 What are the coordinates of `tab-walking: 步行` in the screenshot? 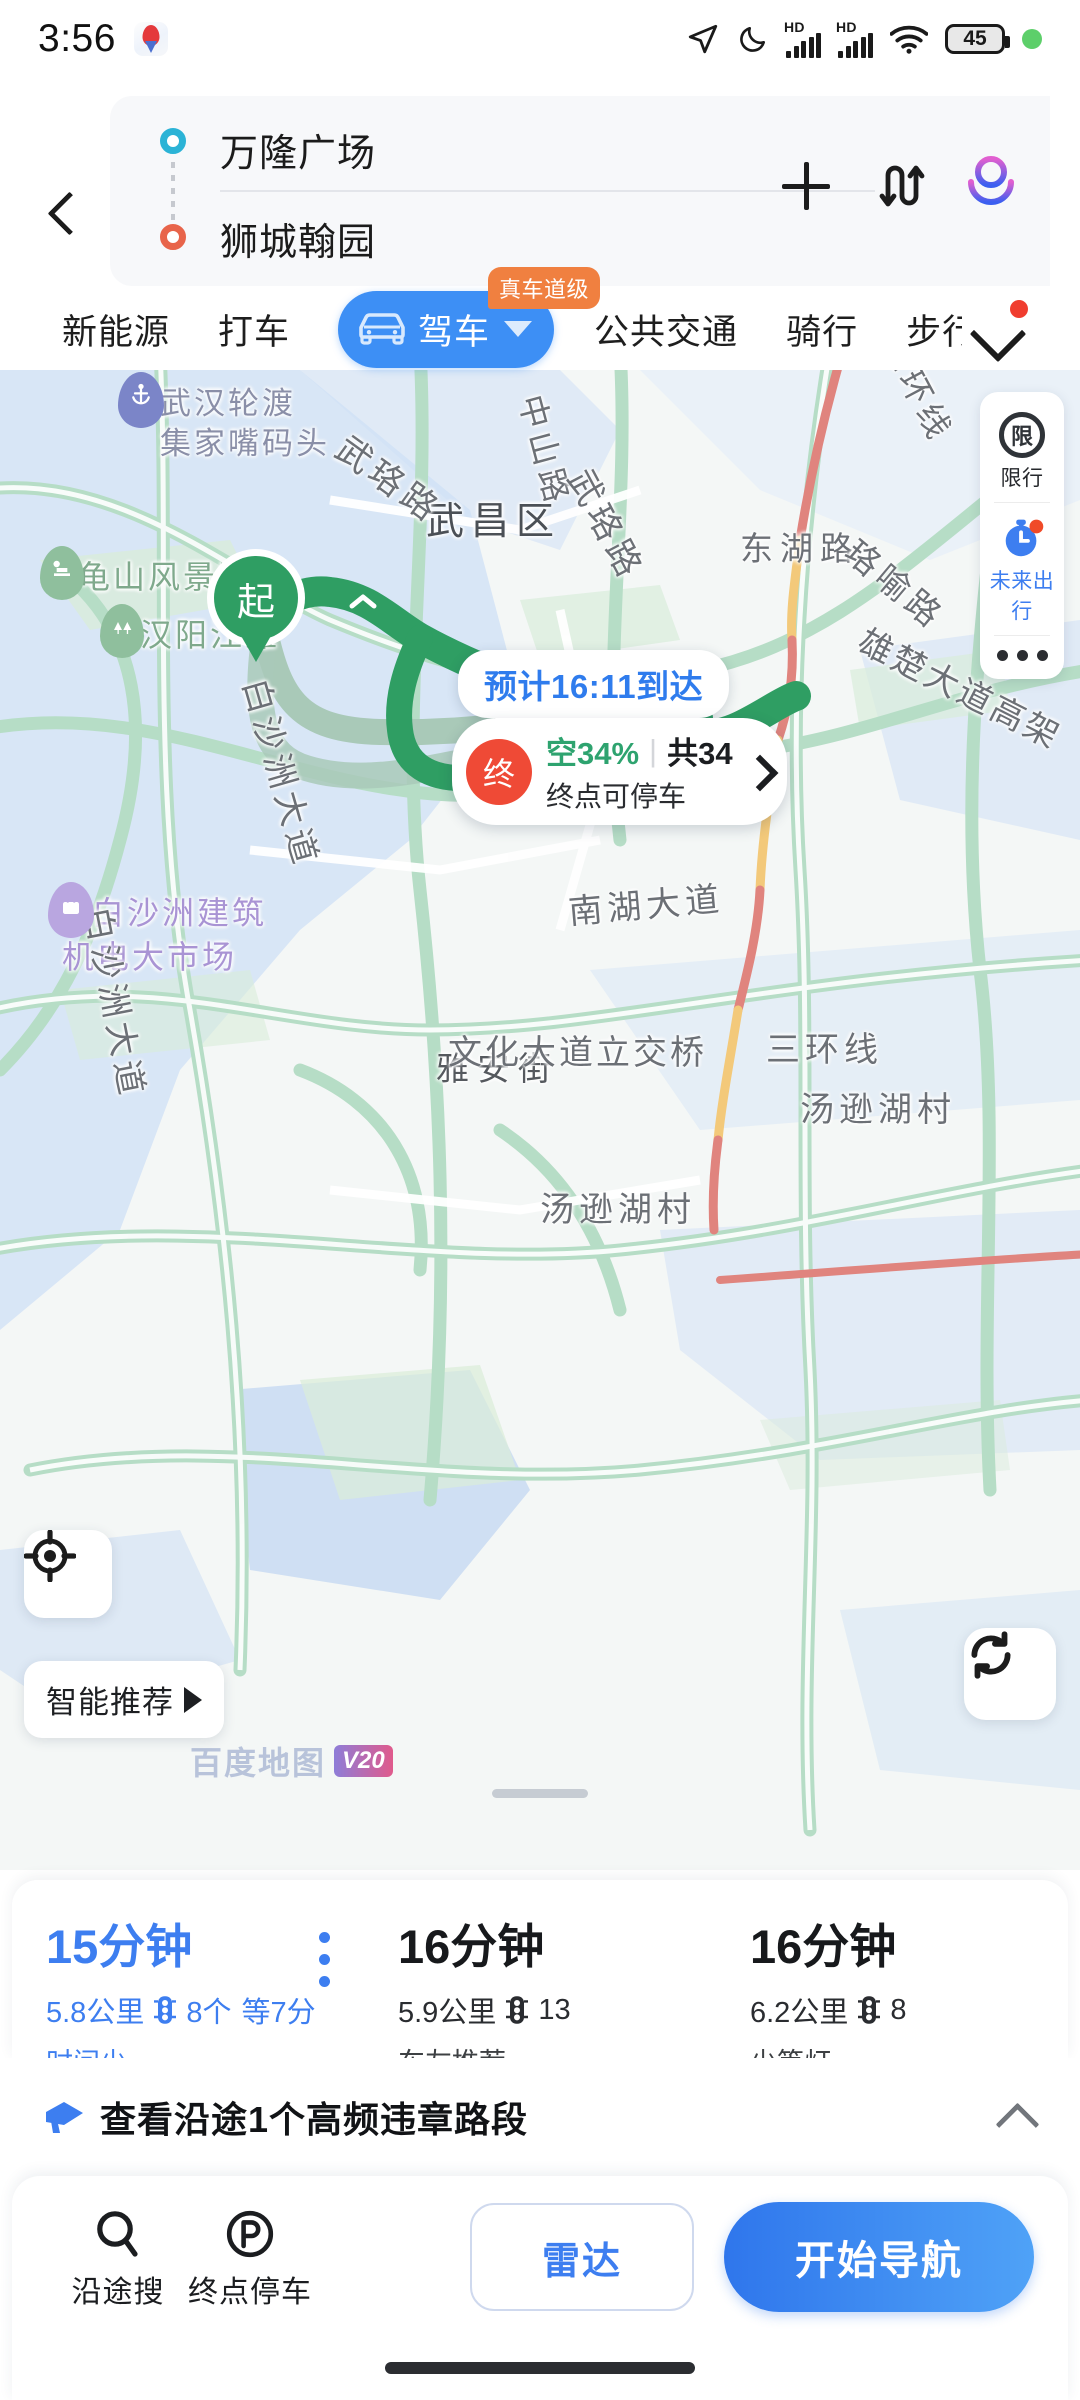 It's located at (934, 329).